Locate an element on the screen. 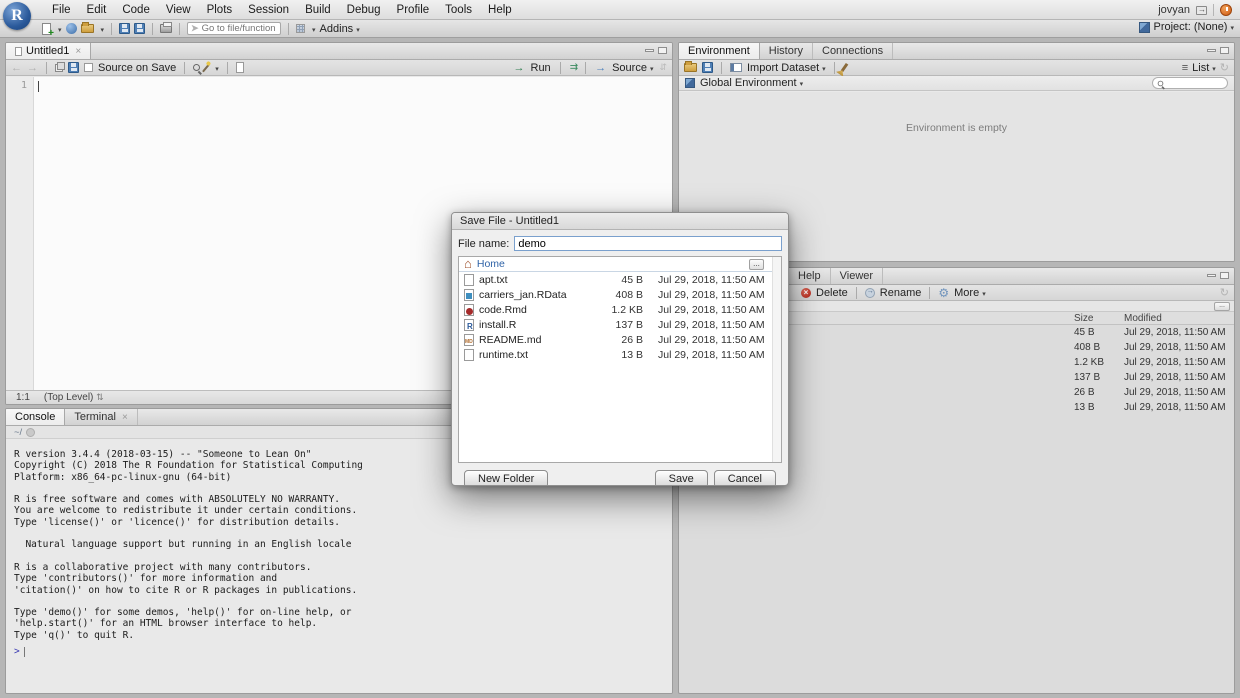  new-file-dropdown is located at coordinates (58, 29).